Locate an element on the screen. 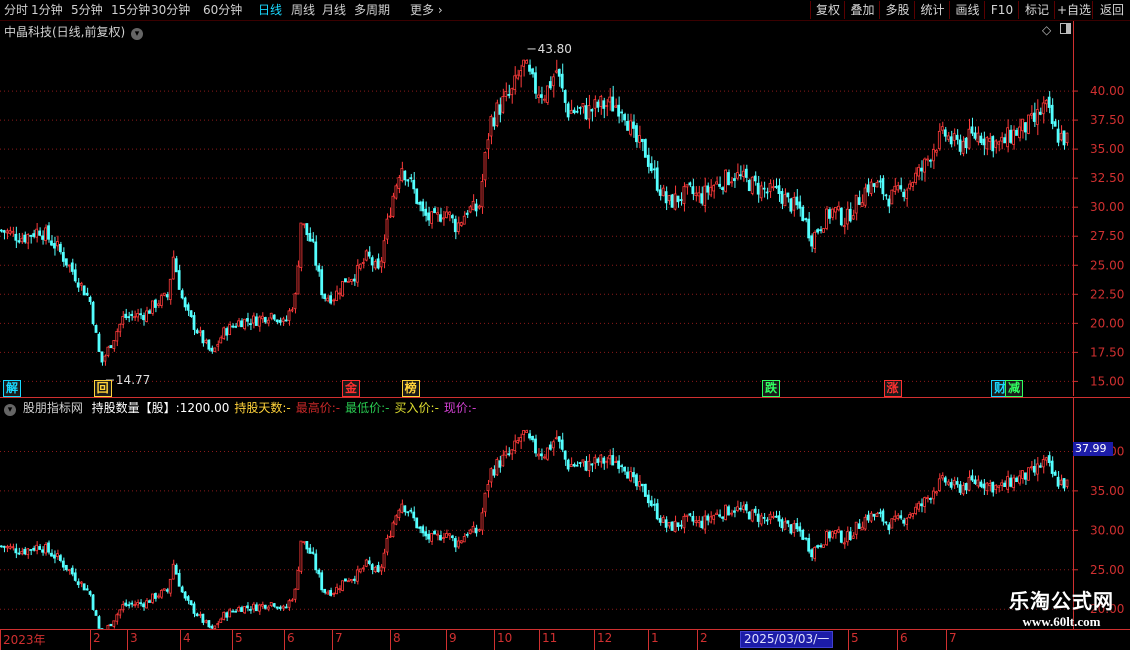  toolbar-button-3: 统计 is located at coordinates (932, 10).